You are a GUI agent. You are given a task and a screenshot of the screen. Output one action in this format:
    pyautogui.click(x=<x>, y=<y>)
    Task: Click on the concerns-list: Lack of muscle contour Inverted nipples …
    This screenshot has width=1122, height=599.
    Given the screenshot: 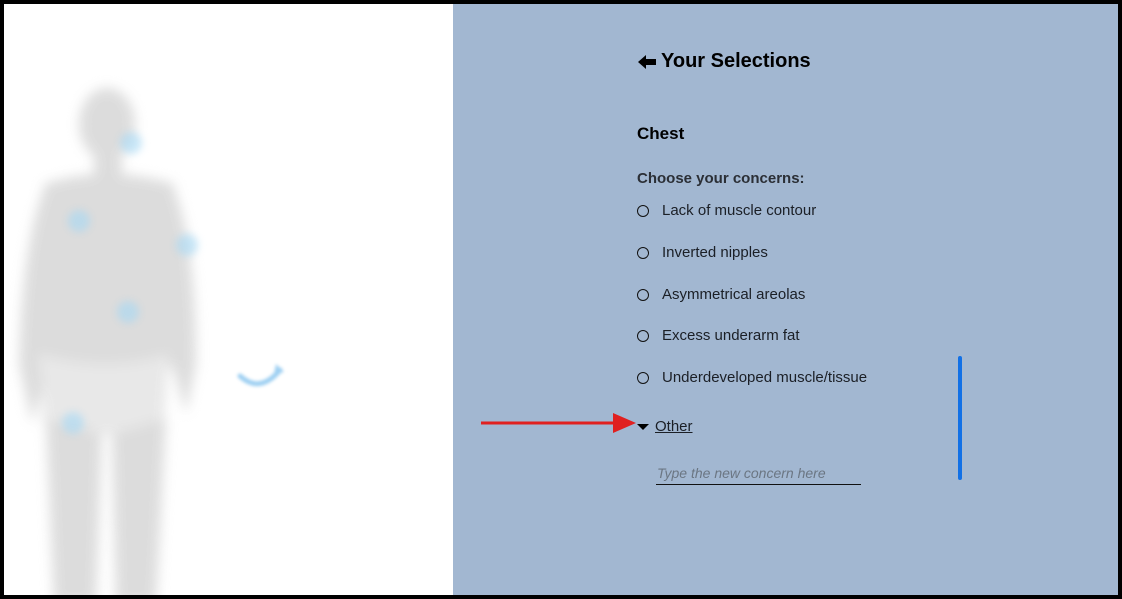 What is the action you would take?
    pyautogui.click(x=811, y=299)
    